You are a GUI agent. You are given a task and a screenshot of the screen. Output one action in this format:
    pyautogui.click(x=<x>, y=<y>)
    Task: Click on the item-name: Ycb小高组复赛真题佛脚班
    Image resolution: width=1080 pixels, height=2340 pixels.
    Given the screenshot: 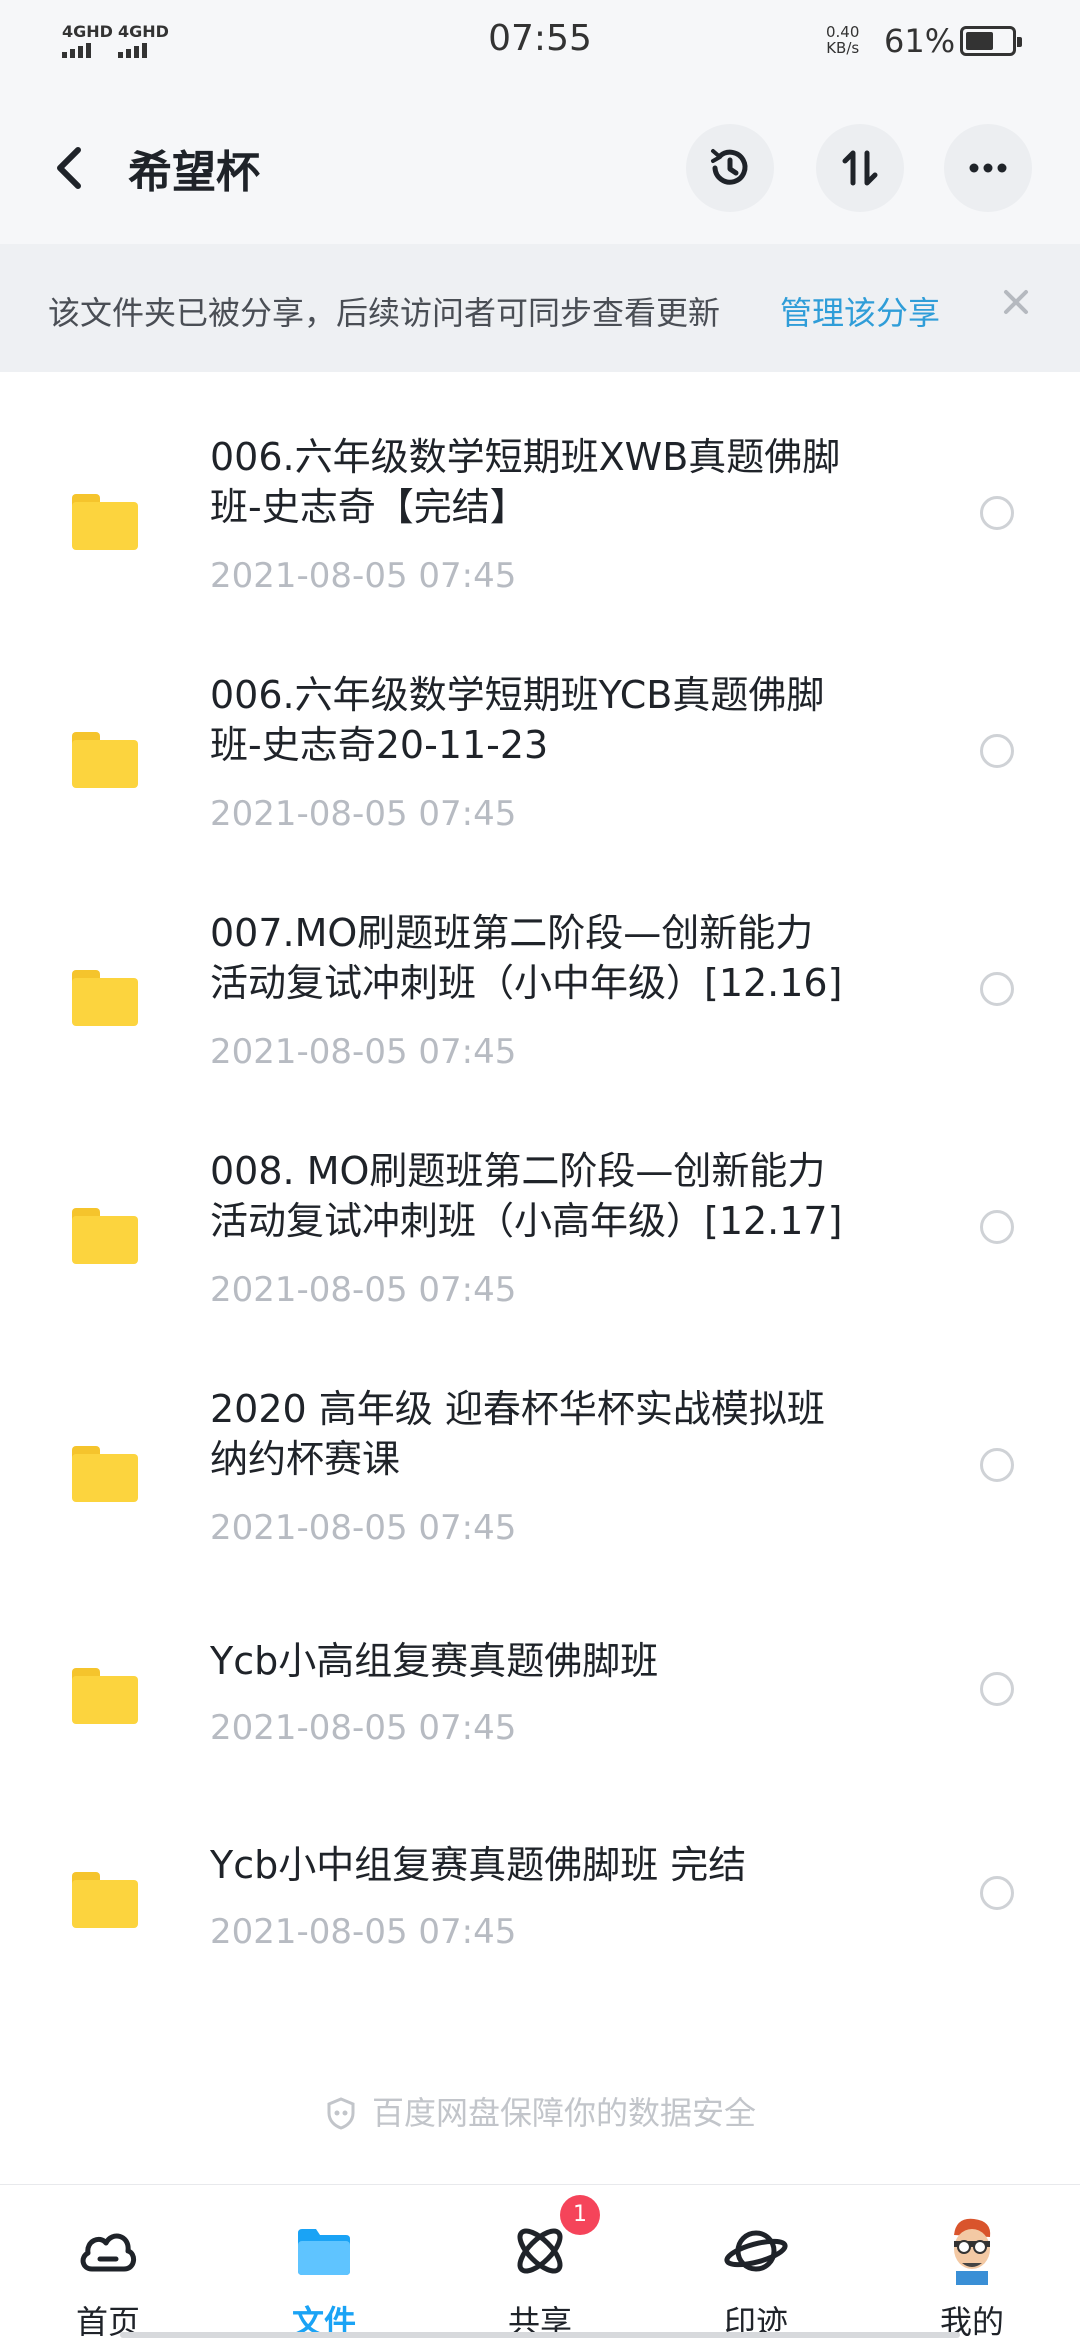 What is the action you would take?
    pyautogui.click(x=434, y=1661)
    